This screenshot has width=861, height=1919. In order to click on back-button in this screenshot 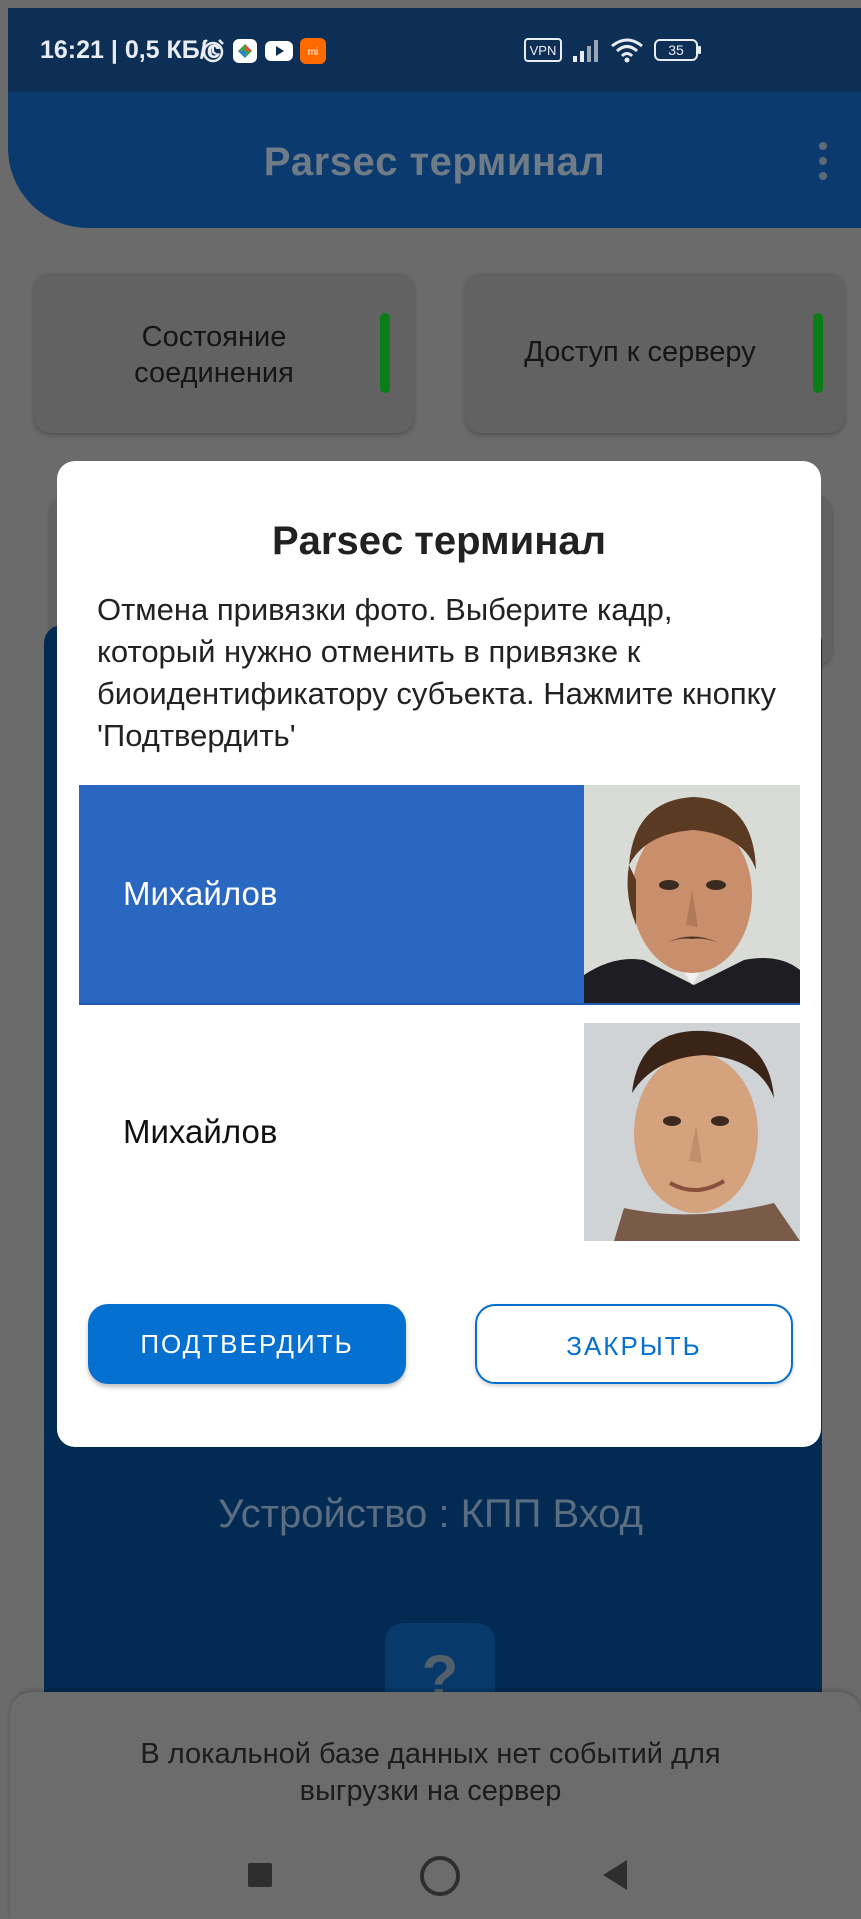, I will do `click(615, 1875)`.